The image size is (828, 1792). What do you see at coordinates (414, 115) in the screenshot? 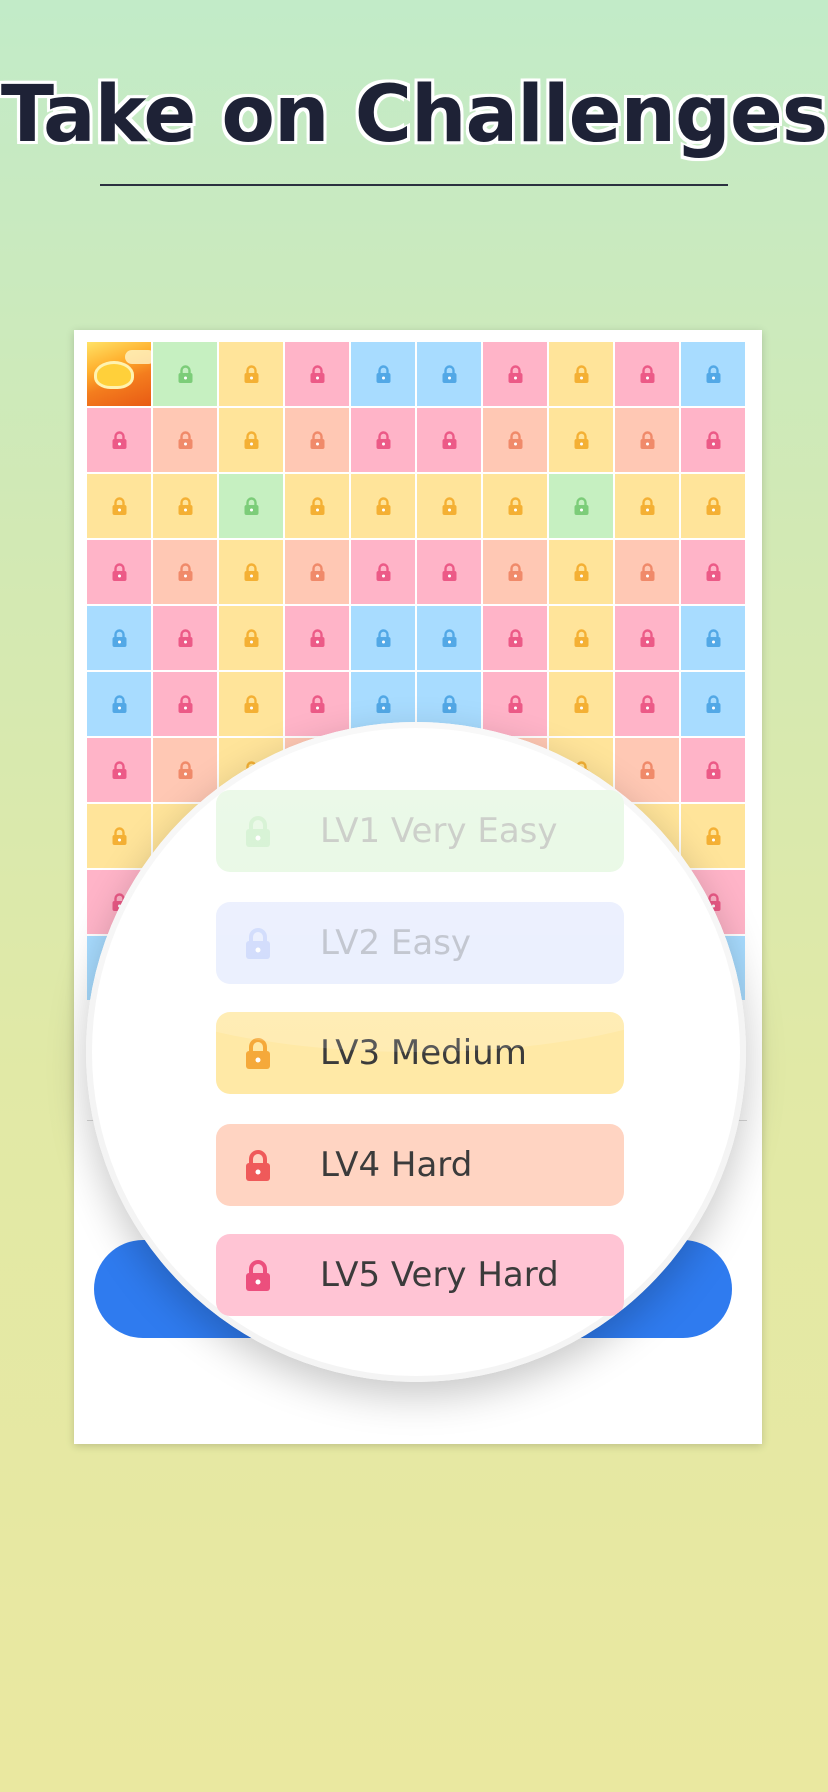
I see `page-headline: Take on Challenges` at bounding box center [414, 115].